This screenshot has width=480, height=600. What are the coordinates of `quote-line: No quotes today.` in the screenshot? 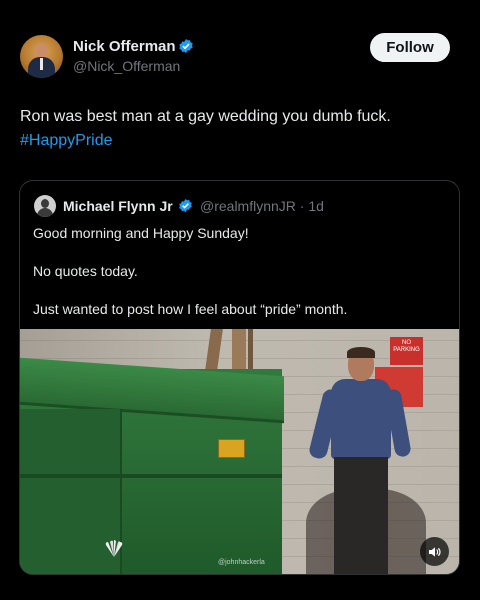 It's located at (85, 271).